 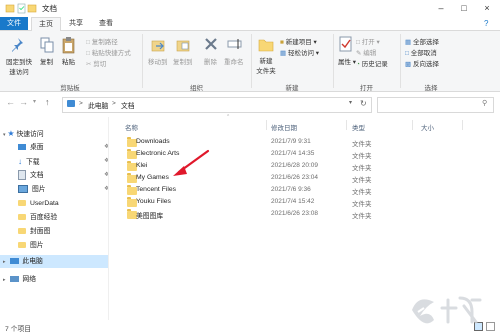 What do you see at coordinates (350, 102) in the screenshot?
I see `address-dropdown-icon: ▾` at bounding box center [350, 102].